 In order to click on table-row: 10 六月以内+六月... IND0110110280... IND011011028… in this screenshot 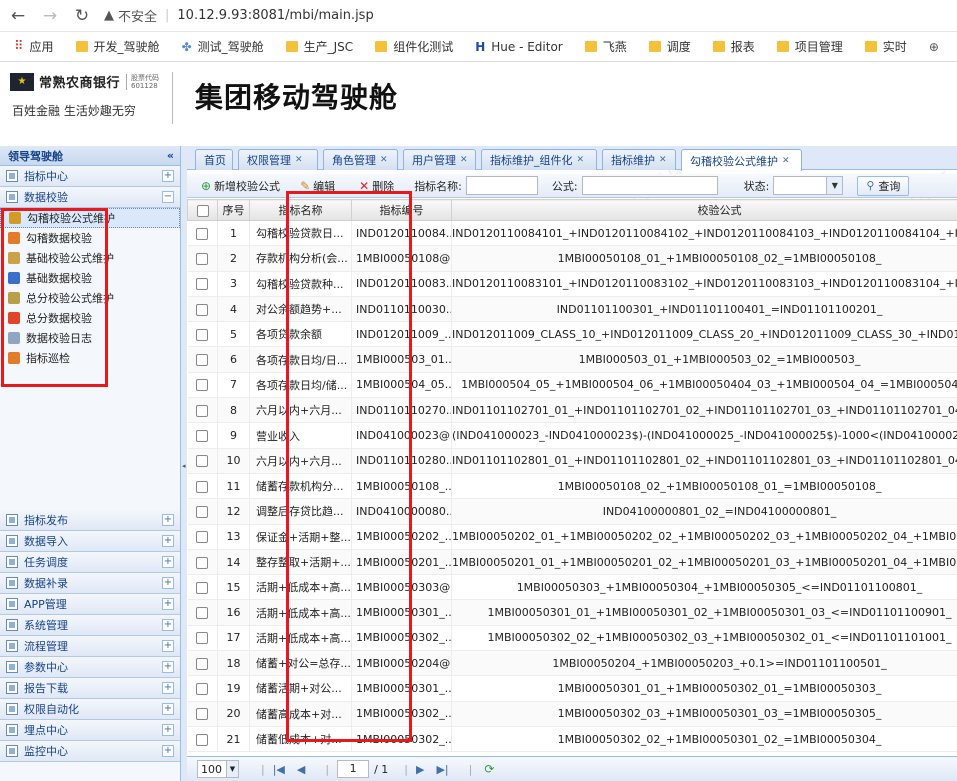, I will do `click(572, 461)`.